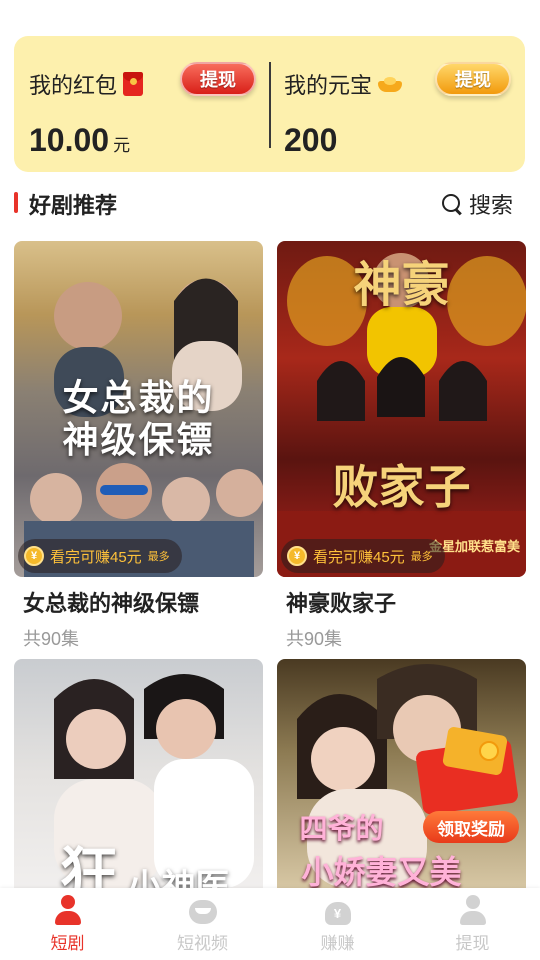  I want to click on red-packet-title-text: 我的红包, so click(73, 85).